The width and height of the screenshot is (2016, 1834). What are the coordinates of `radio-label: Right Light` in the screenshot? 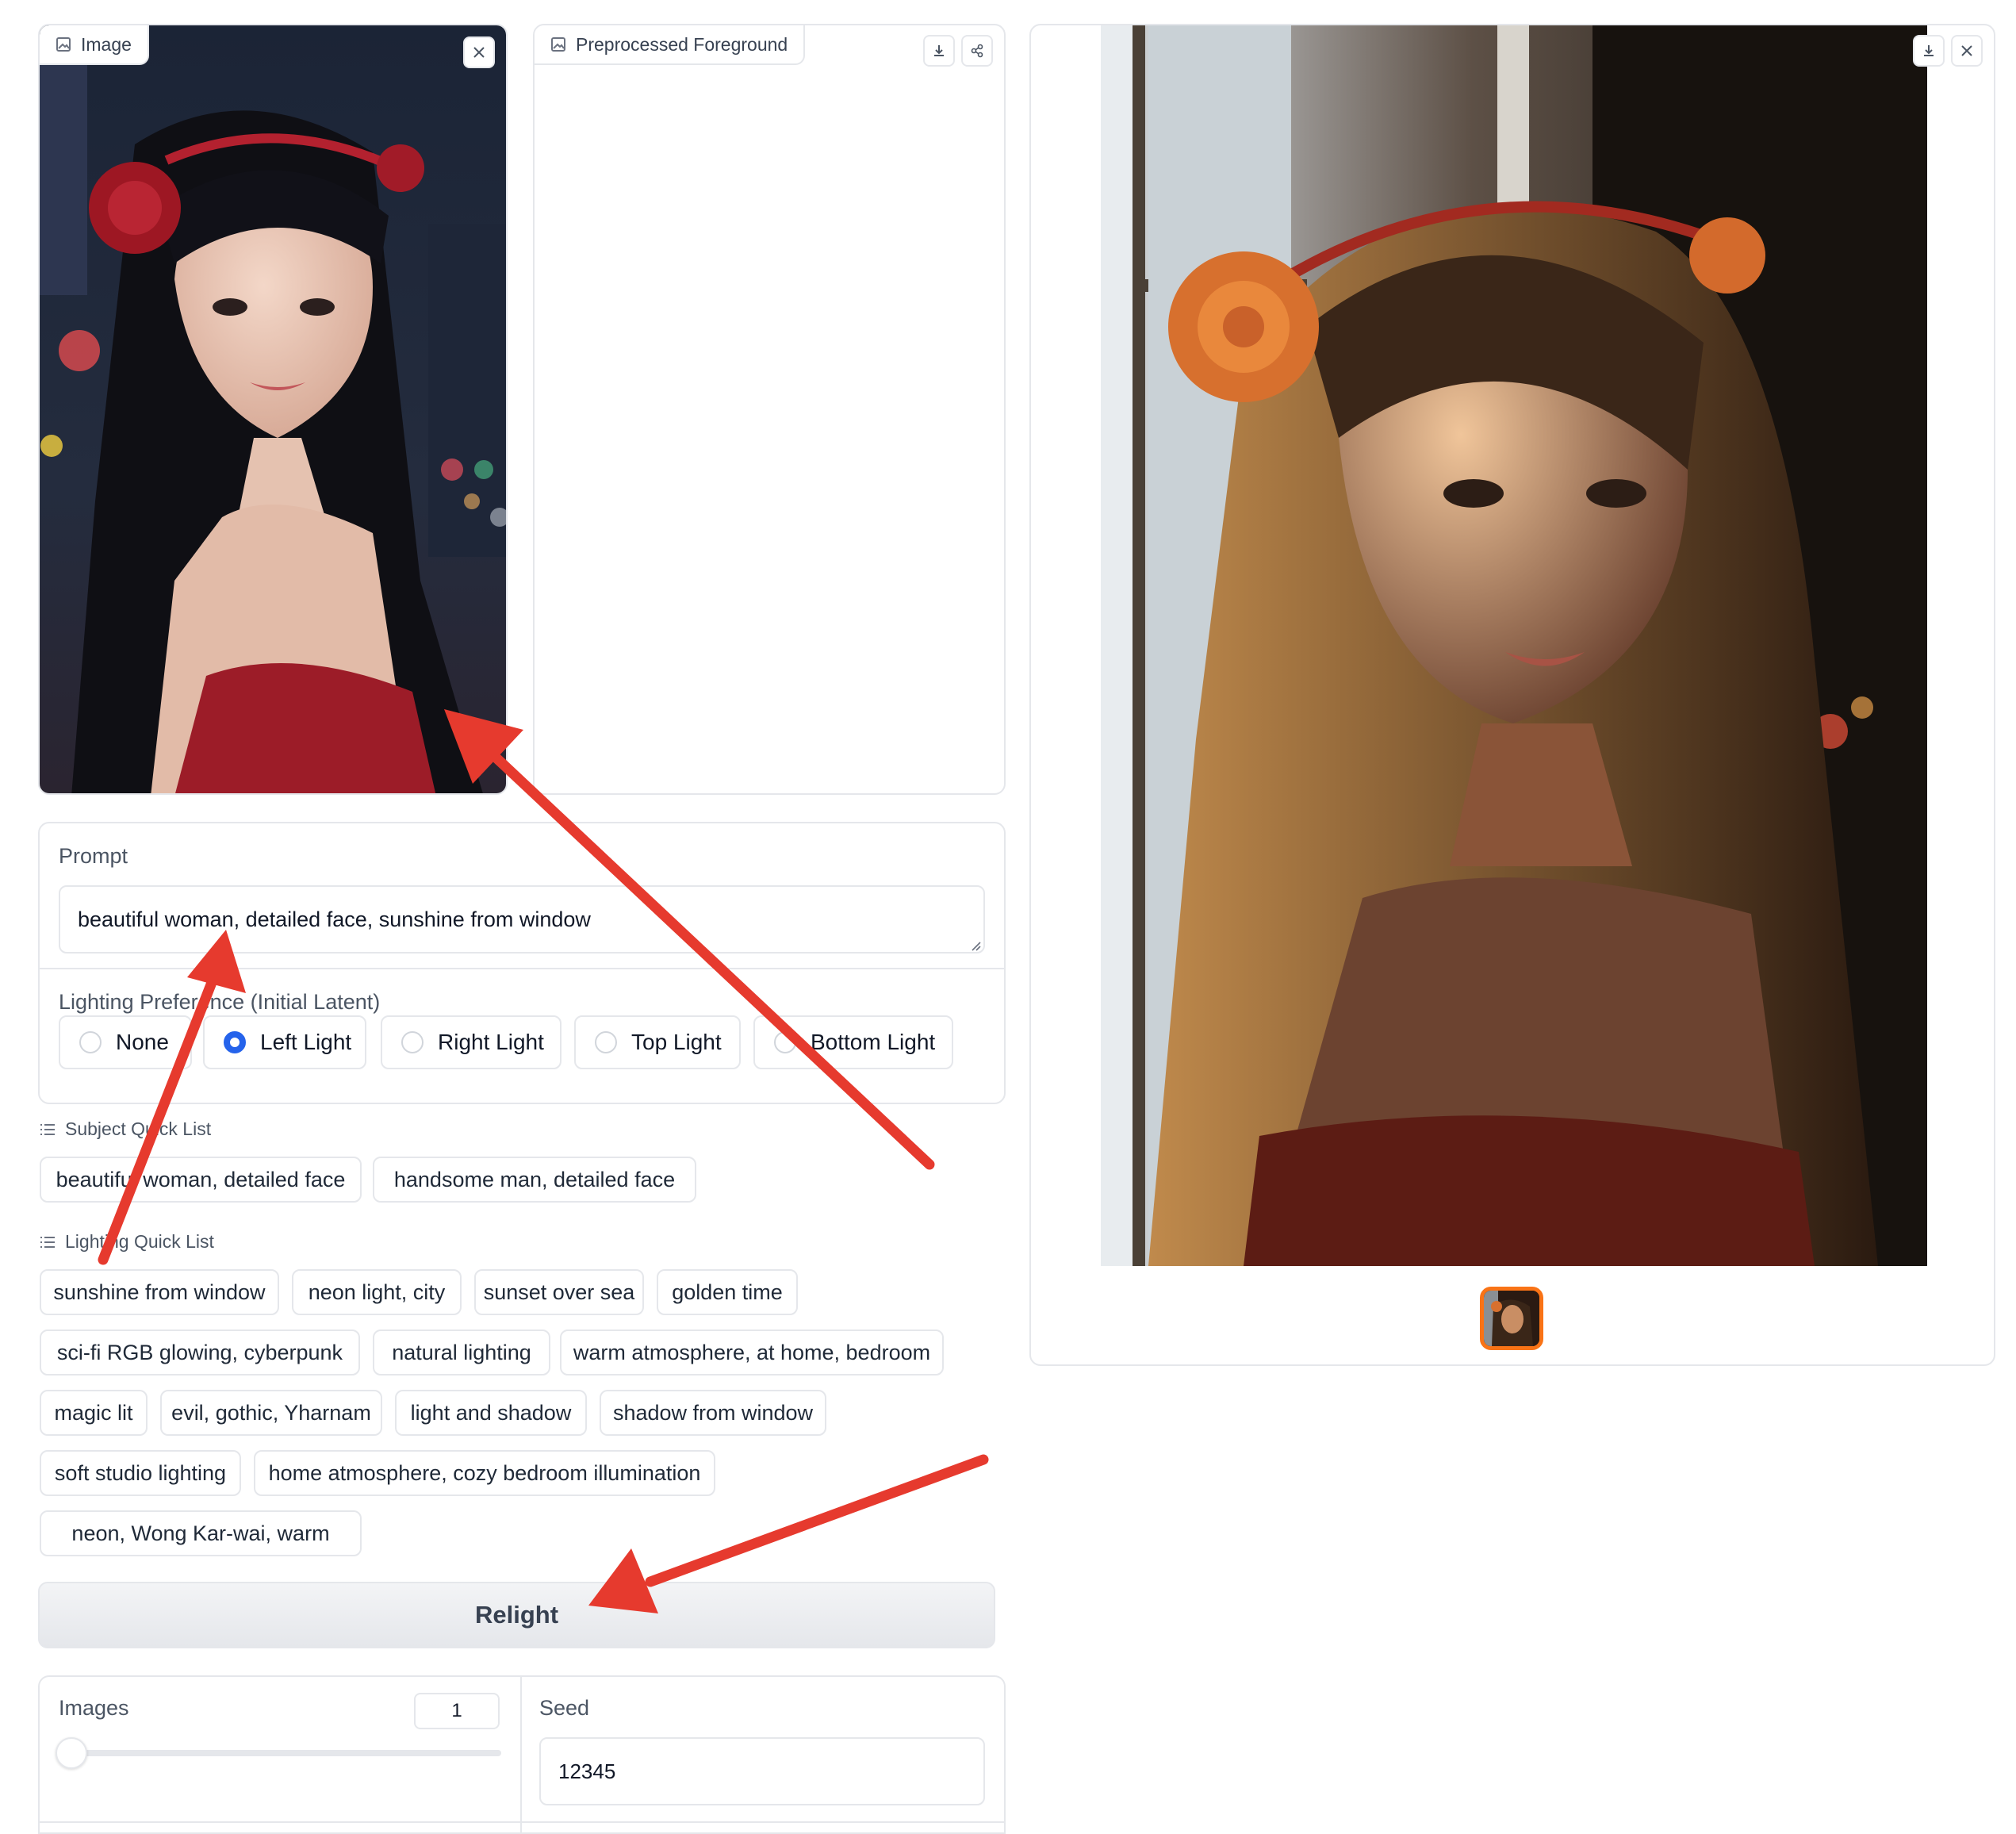 It's located at (491, 1042).